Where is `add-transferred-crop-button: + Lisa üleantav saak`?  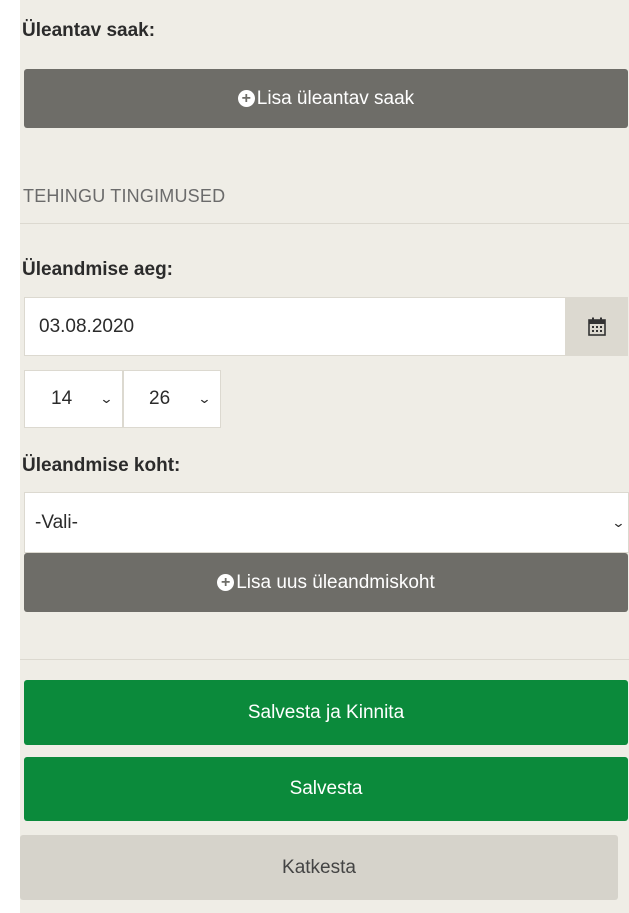 add-transferred-crop-button: + Lisa üleantav saak is located at coordinates (326, 98).